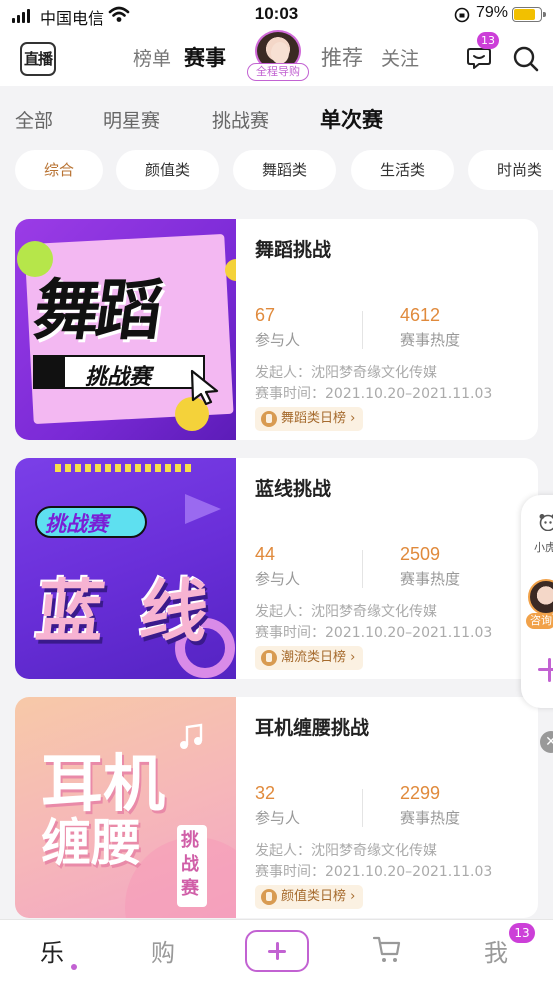 This screenshot has width=553, height=983. Describe the element at coordinates (402, 170) in the screenshot. I see `filter-life: 生活类` at that location.